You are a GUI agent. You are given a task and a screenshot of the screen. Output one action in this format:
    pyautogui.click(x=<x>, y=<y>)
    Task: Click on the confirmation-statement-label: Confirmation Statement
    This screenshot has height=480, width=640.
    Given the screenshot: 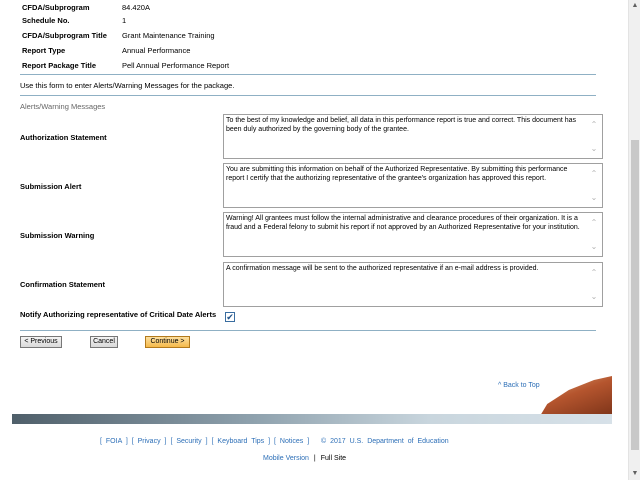 What is the action you would take?
    pyautogui.click(x=63, y=284)
    